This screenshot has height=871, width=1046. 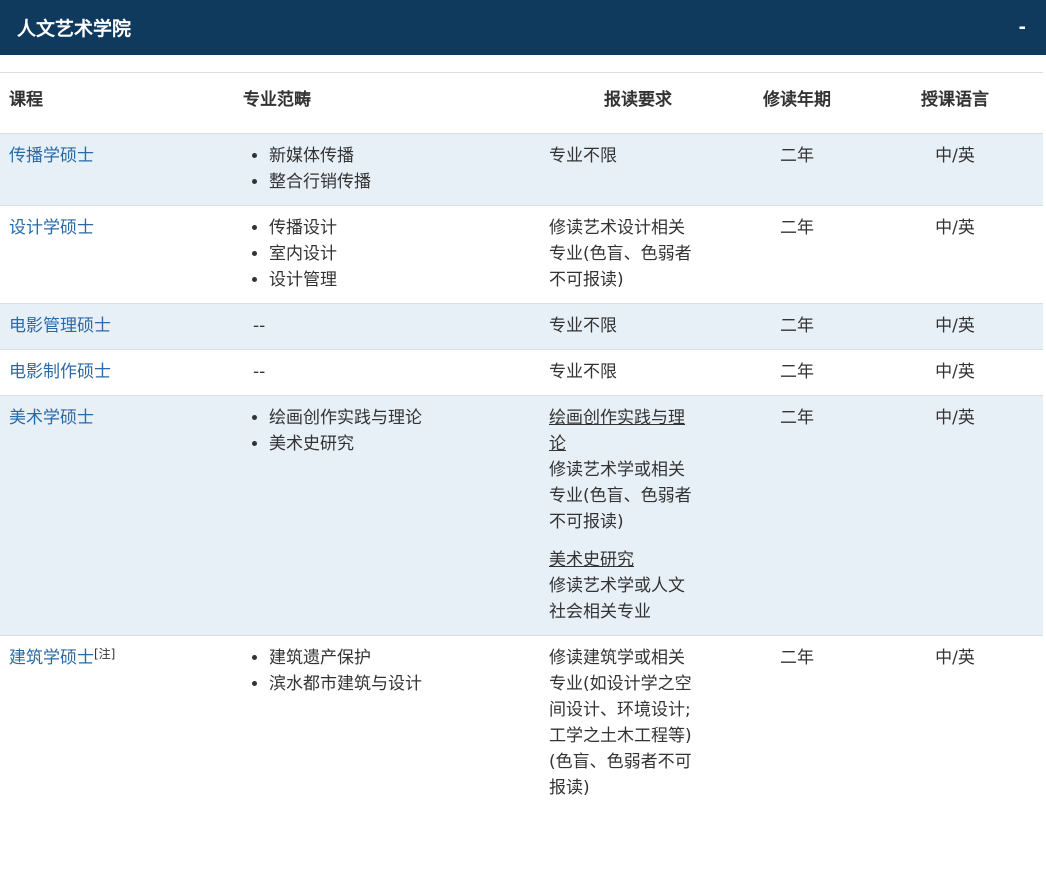 I want to click on column-header-requirements: 报读要求, so click(x=638, y=103).